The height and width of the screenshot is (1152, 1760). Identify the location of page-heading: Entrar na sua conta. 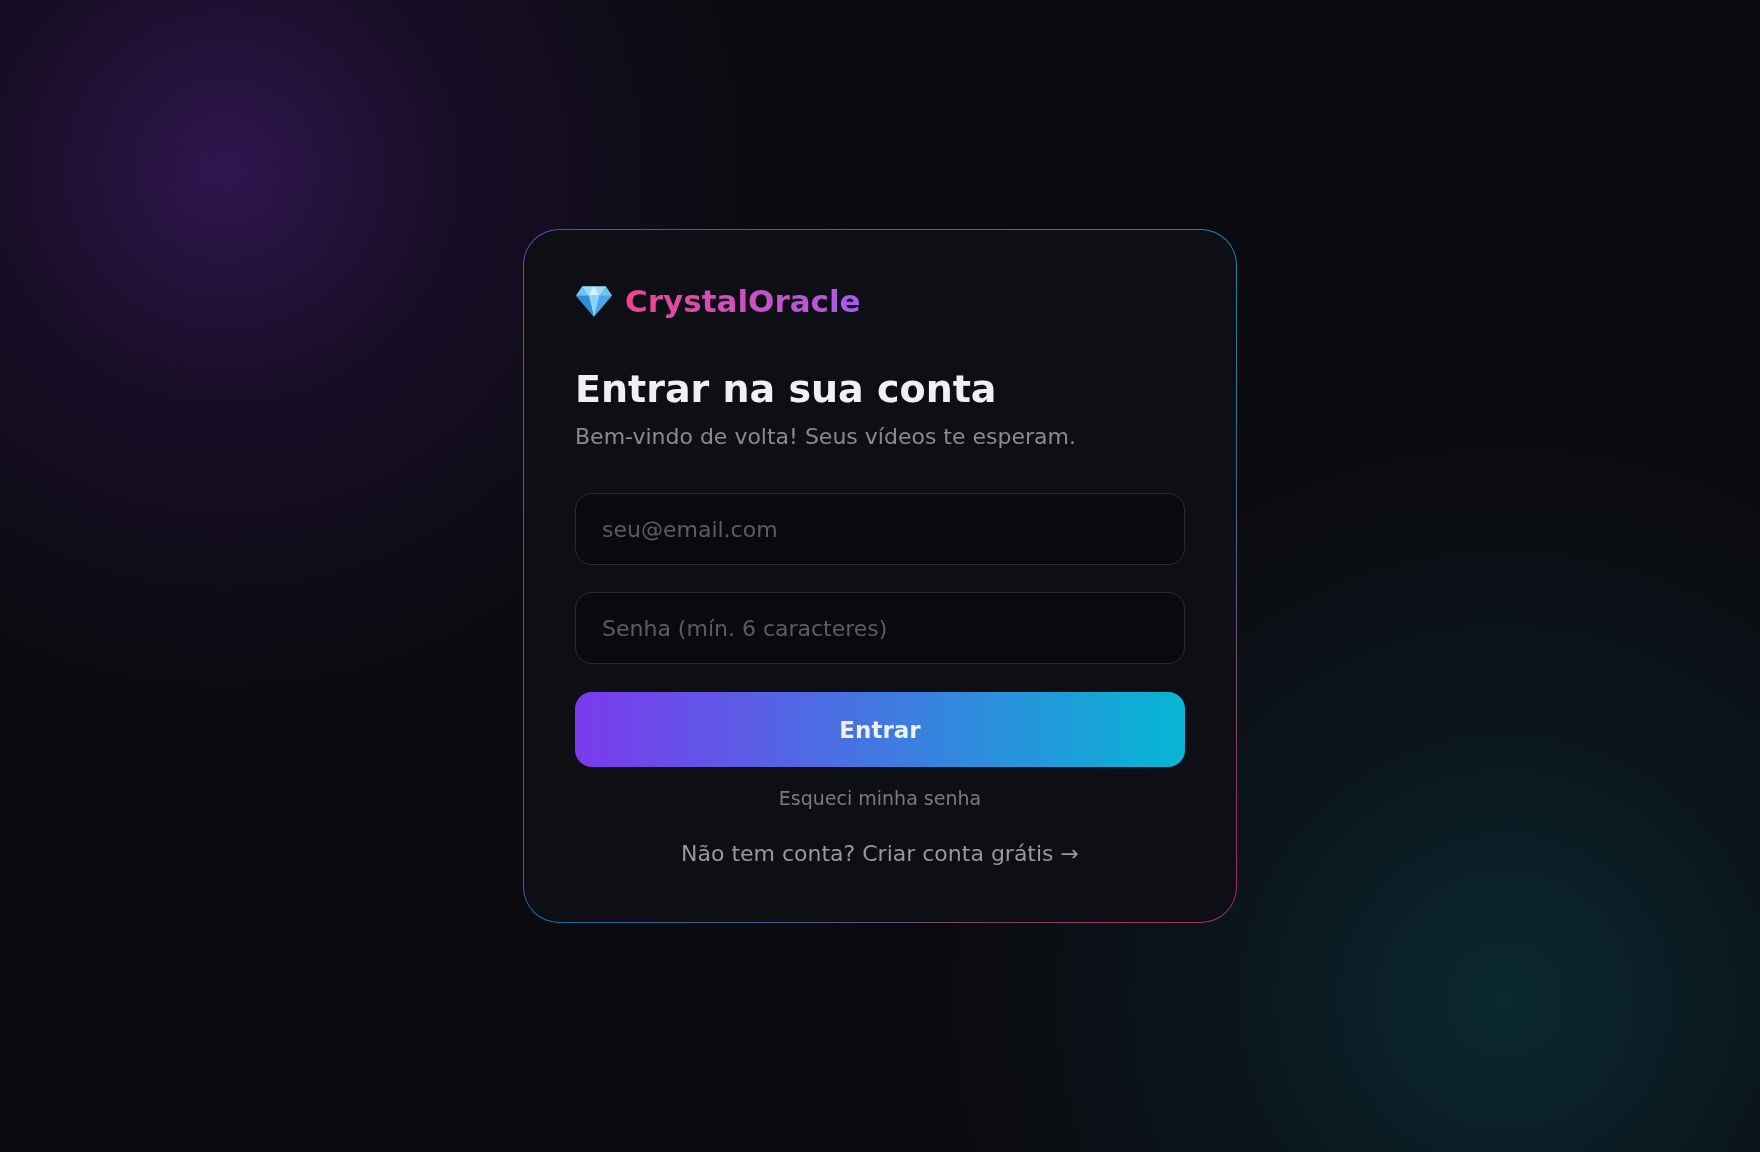
(786, 389).